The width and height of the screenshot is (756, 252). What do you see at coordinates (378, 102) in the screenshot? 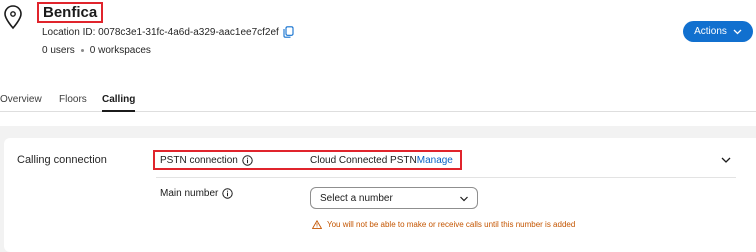
I see `tab-bar: Overview Floors Calling` at bounding box center [378, 102].